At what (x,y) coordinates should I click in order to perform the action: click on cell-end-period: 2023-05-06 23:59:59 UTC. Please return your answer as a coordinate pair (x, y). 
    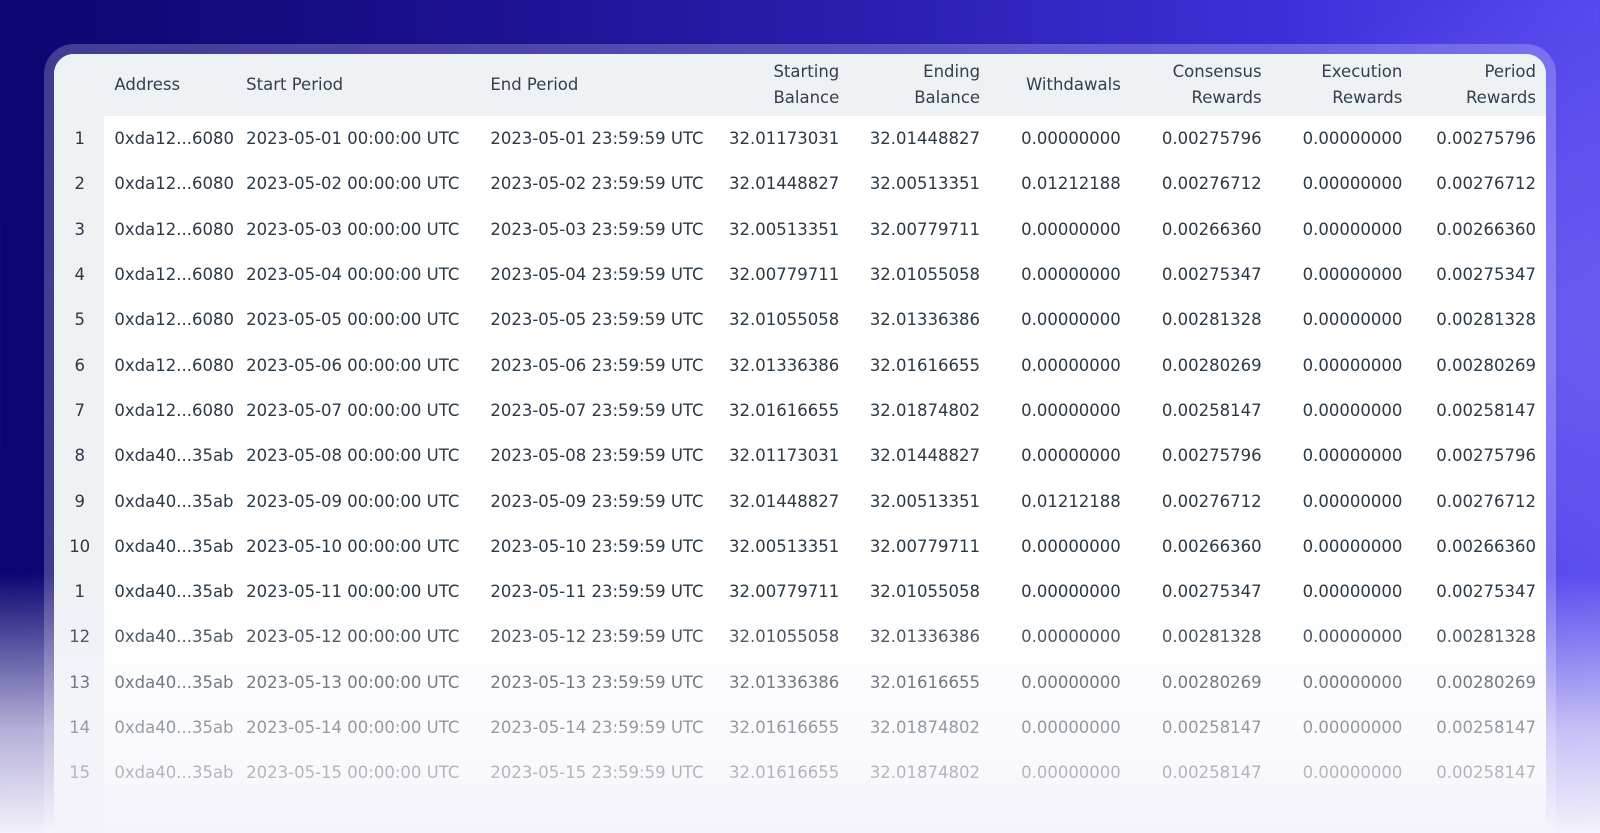
    Looking at the image, I should click on (597, 365).